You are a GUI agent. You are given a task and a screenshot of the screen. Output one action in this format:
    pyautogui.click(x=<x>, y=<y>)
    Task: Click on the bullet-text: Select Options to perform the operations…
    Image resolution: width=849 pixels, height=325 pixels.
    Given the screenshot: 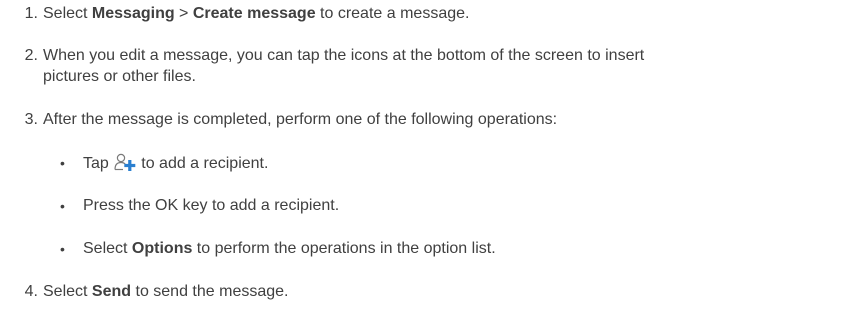 What is the action you would take?
    pyautogui.click(x=289, y=249)
    